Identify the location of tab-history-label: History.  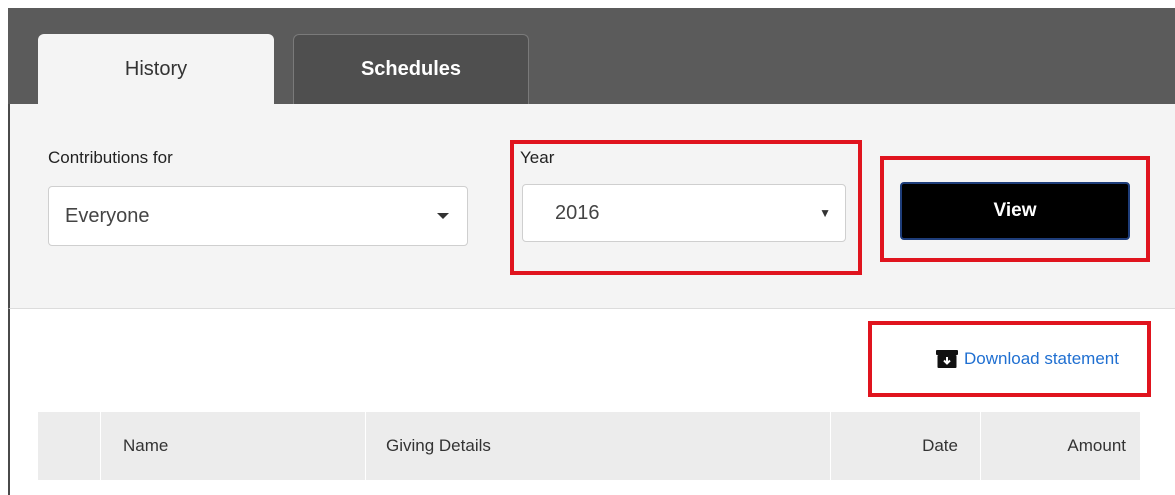
(156, 68).